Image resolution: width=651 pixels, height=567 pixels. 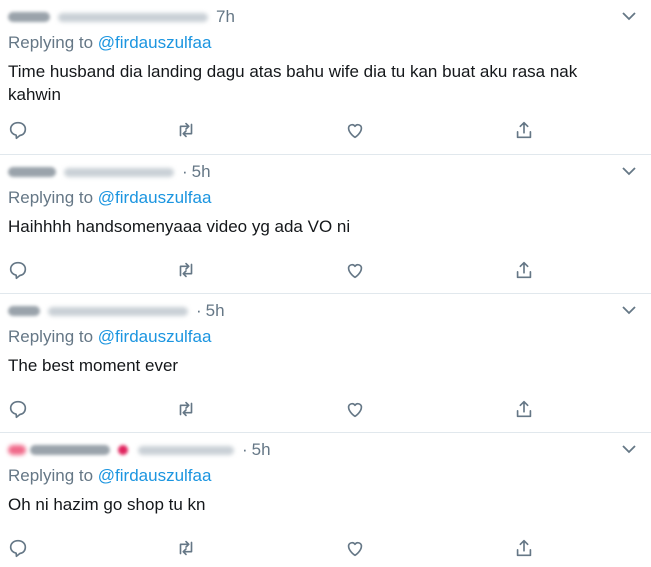 I want to click on emoji-decoration, so click(x=17, y=450).